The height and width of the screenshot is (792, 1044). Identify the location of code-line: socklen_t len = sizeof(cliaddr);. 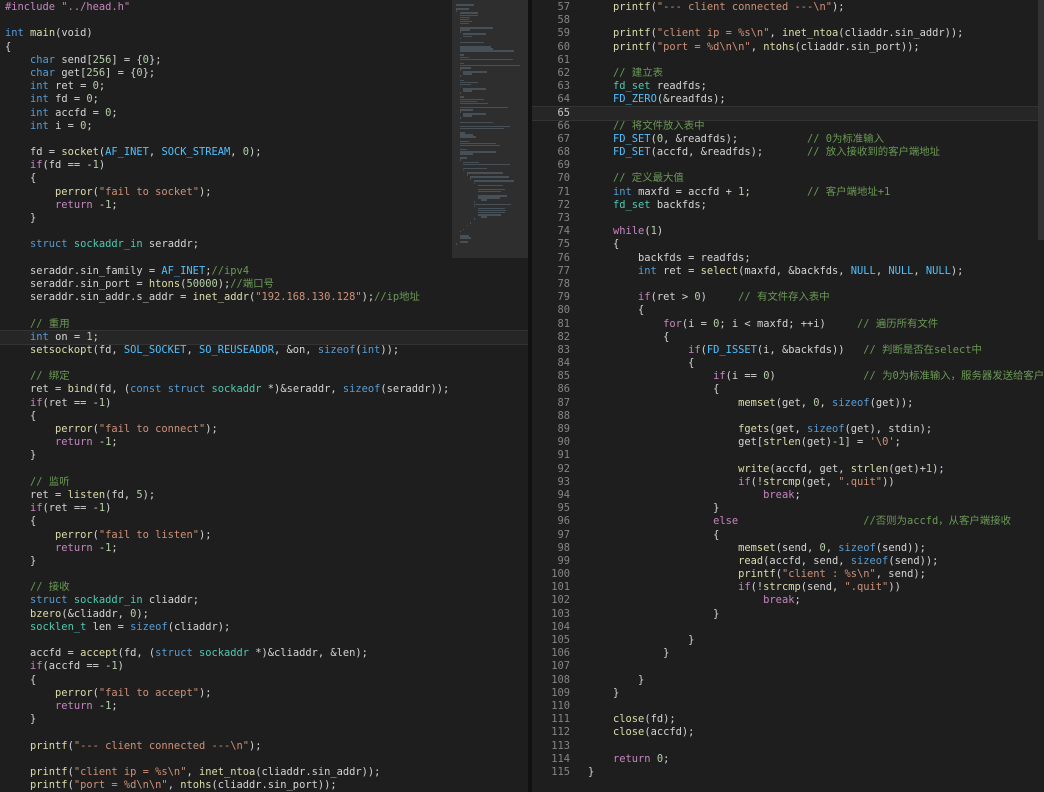
(264, 627).